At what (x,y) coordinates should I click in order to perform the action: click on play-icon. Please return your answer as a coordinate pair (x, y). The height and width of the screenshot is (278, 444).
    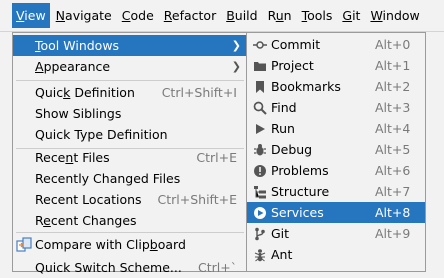
    Looking at the image, I should click on (260, 129).